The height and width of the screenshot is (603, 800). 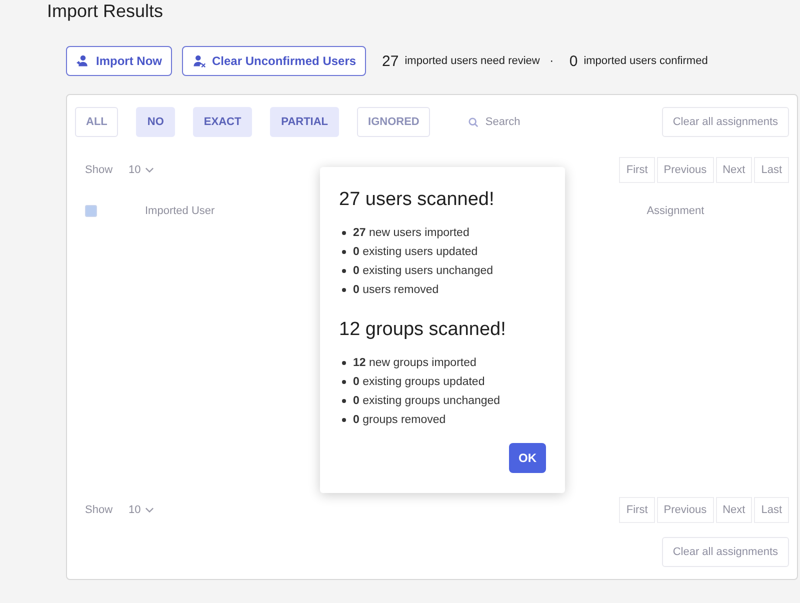 I want to click on result-line: 0 existing users unchanged, so click(x=423, y=270).